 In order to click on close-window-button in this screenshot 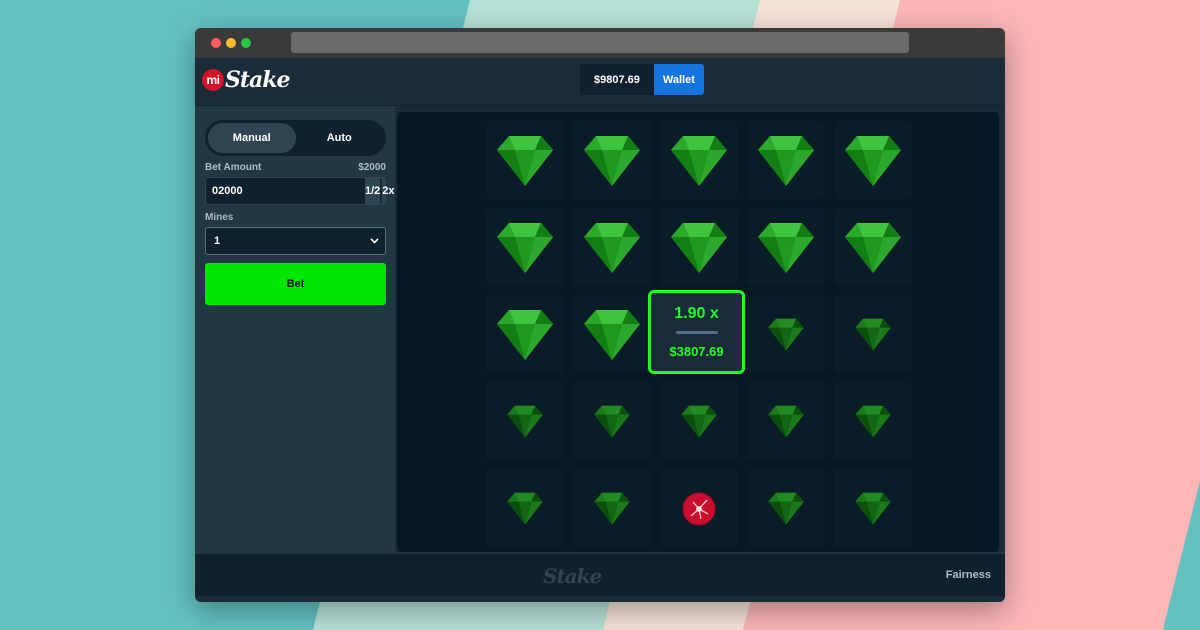, I will do `click(216, 43)`.